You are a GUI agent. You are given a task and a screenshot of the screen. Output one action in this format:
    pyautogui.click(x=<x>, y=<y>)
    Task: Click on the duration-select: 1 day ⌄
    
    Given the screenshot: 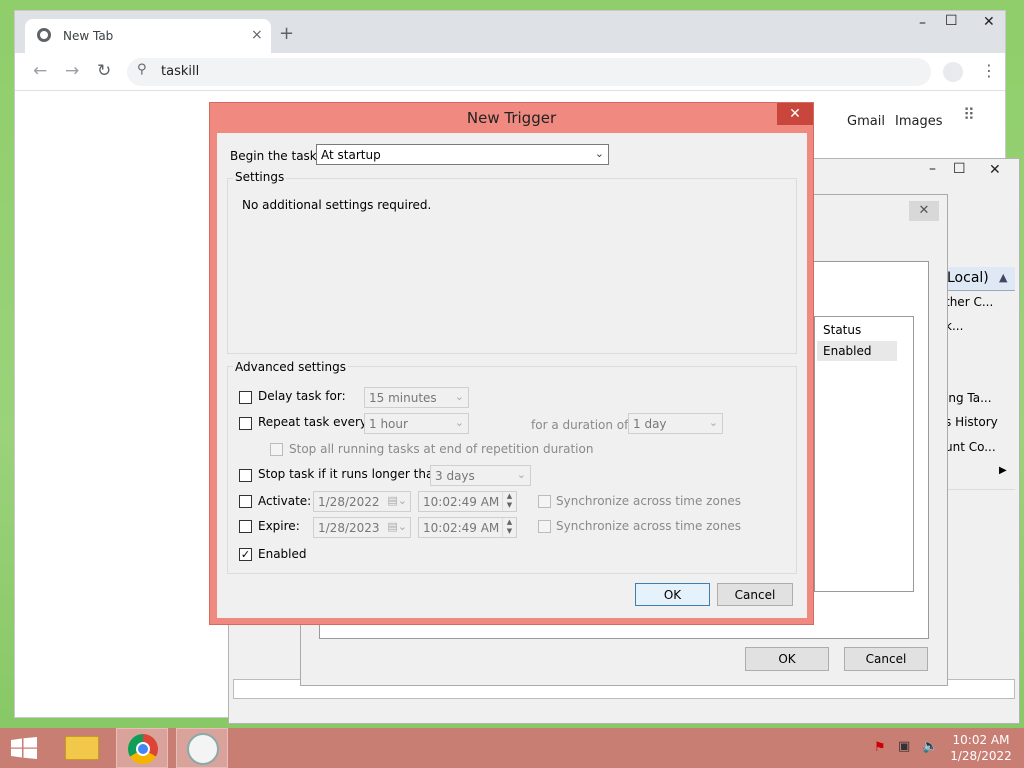 What is the action you would take?
    pyautogui.click(x=675, y=423)
    